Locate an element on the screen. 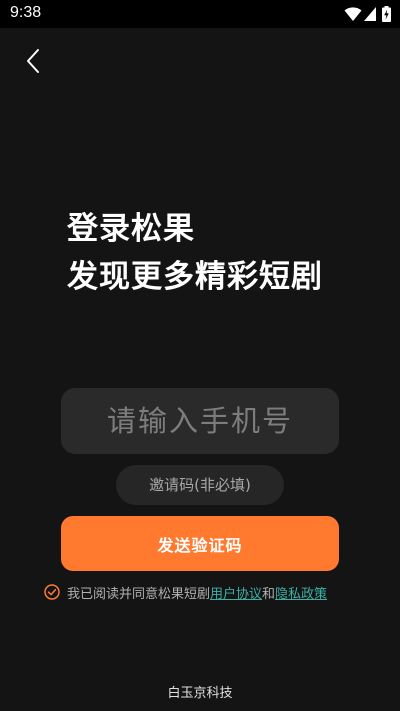  agreement-row: 我已阅读并同意松果短剧 用户协议和隐私政策 is located at coordinates (204, 592).